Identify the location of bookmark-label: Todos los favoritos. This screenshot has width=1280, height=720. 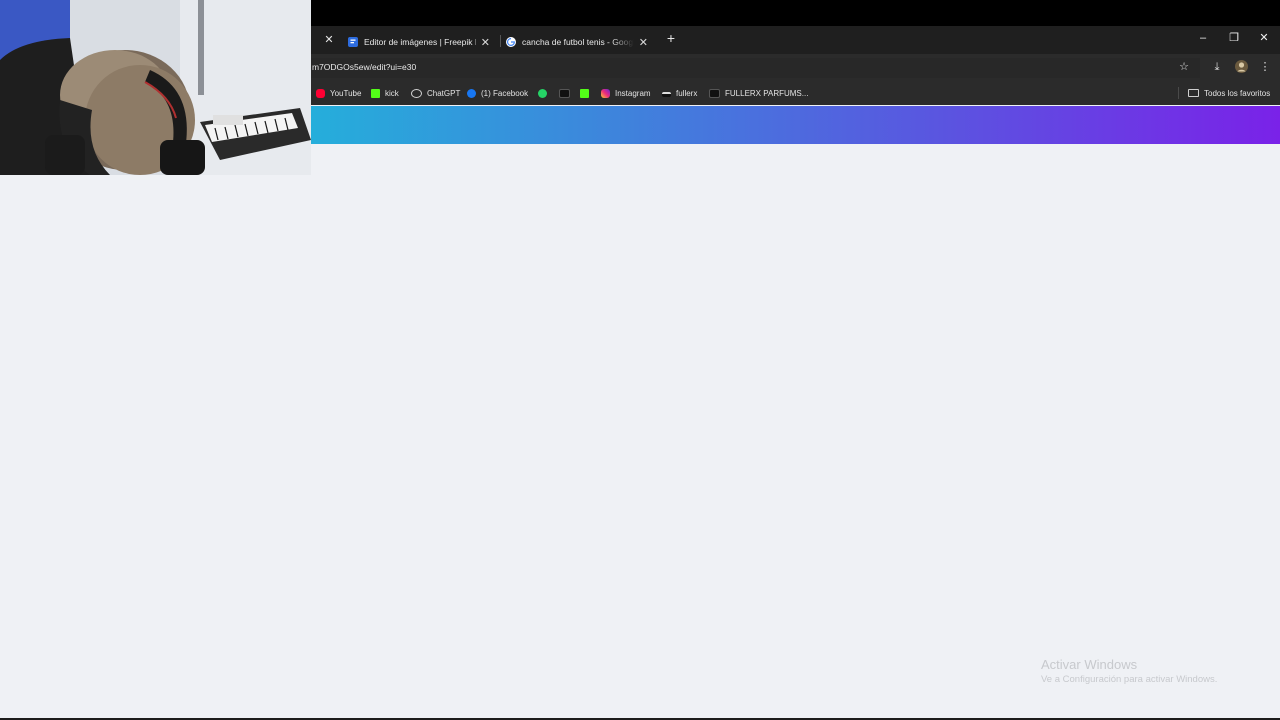
(1237, 93).